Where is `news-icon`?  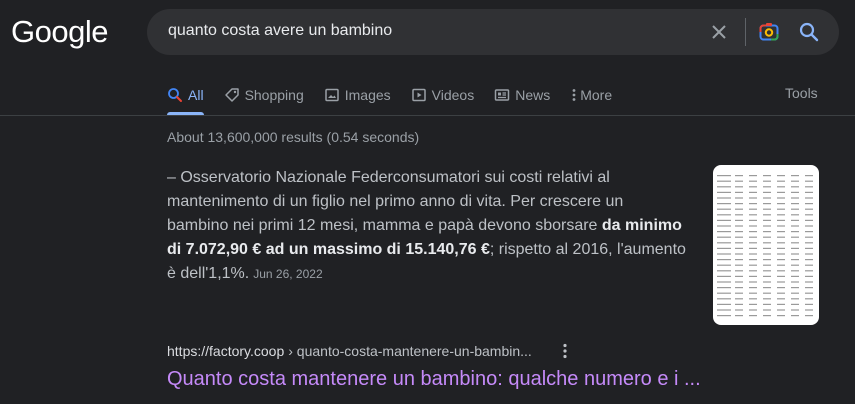 news-icon is located at coordinates (502, 95).